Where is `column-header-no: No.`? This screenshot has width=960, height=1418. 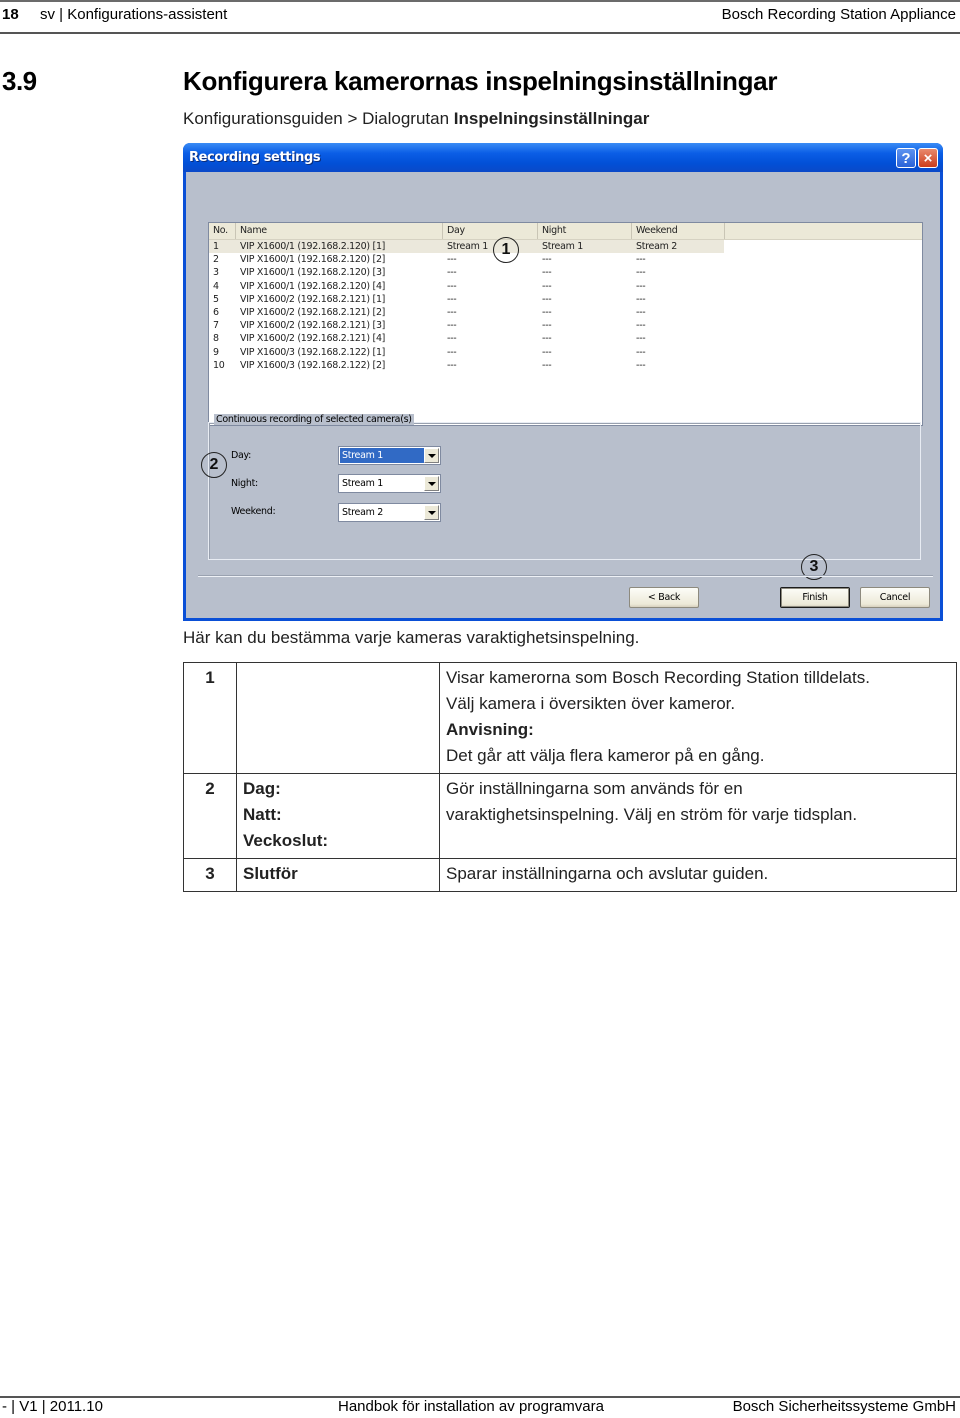
column-header-no: No. is located at coordinates (222, 231).